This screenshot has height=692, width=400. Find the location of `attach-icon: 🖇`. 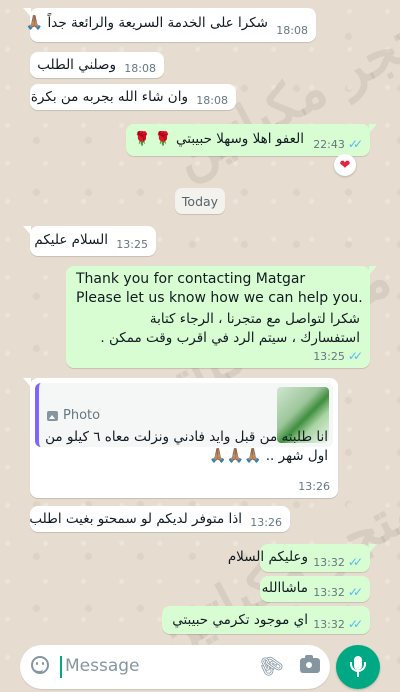

attach-icon: 🖇 is located at coordinates (270, 665).